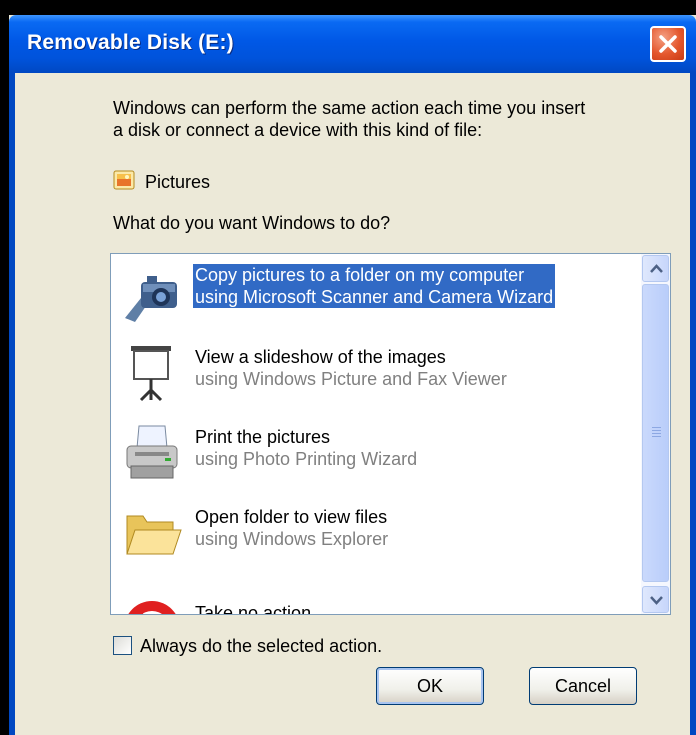 The width and height of the screenshot is (696, 735). I want to click on action-item-no-action: Take no action, so click(376, 595).